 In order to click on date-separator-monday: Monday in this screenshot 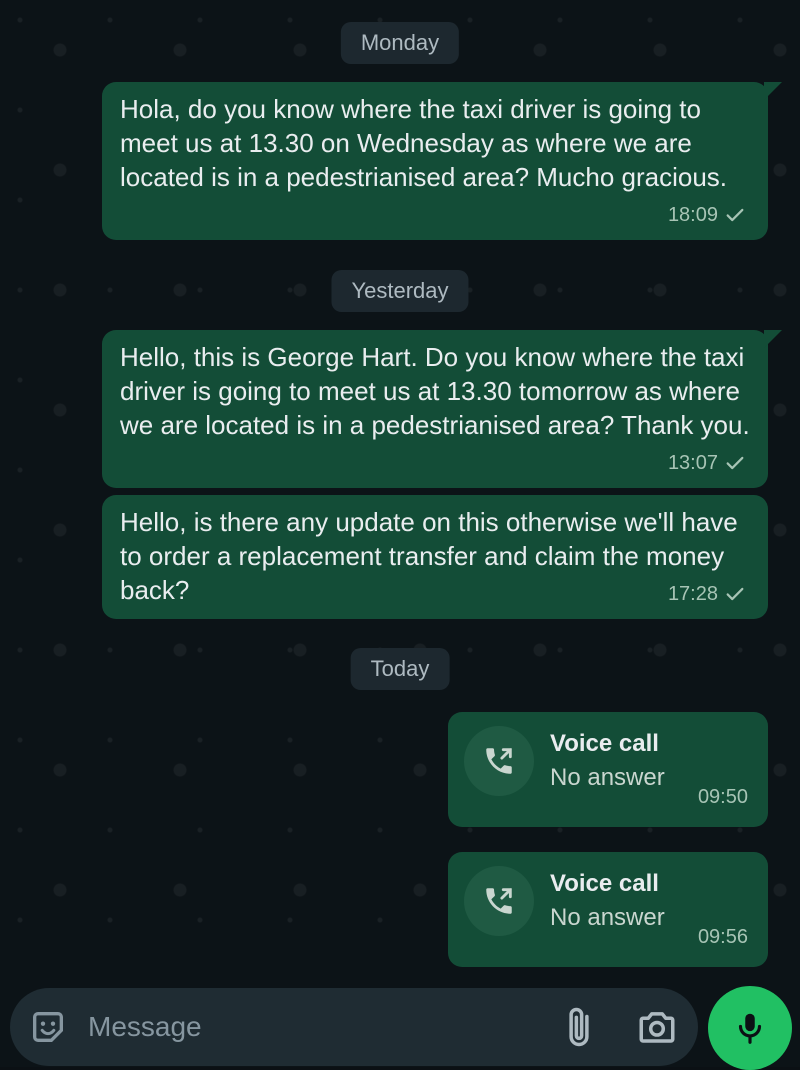, I will do `click(400, 43)`.